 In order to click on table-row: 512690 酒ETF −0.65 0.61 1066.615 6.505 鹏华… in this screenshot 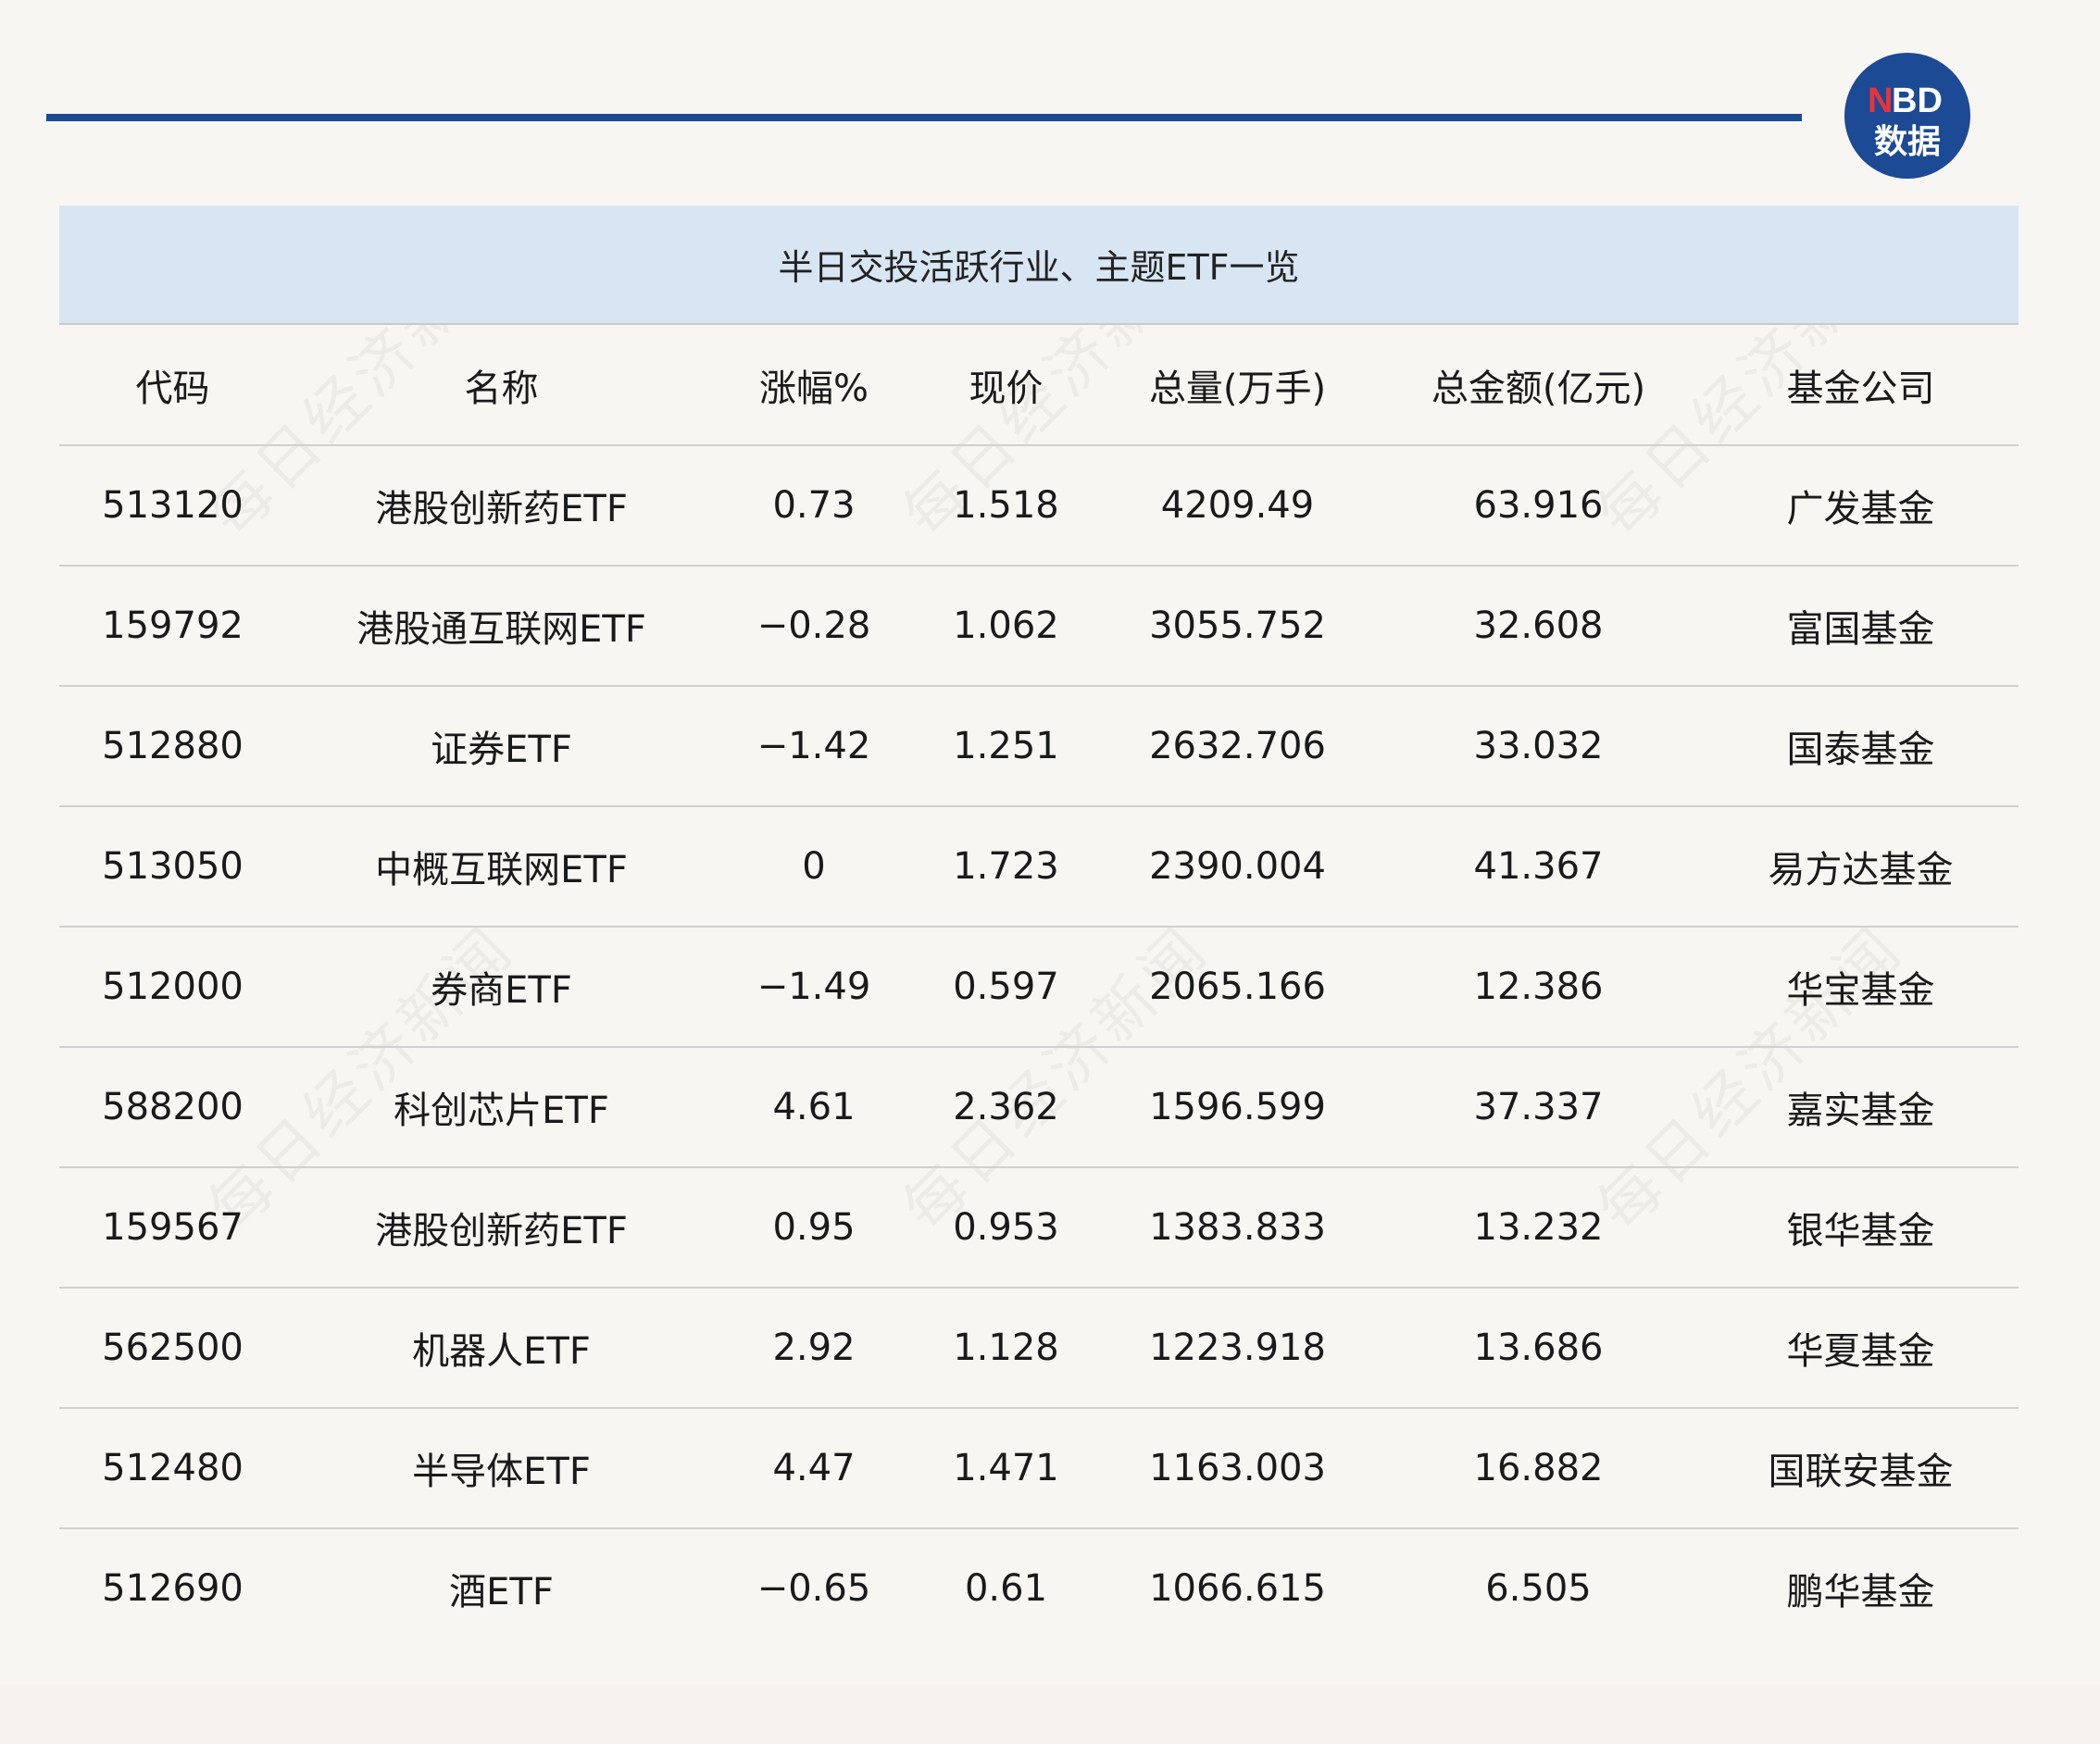, I will do `click(1039, 1588)`.